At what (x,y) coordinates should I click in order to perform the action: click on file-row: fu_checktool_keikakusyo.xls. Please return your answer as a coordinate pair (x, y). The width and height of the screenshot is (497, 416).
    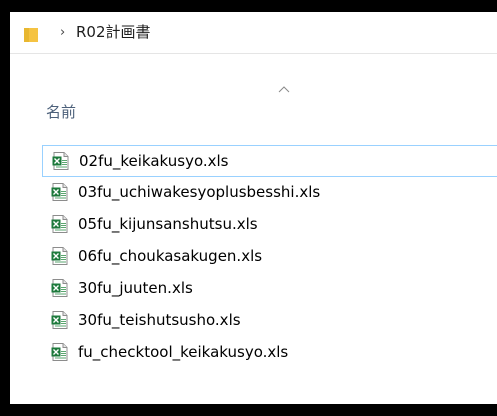
    Looking at the image, I should click on (269, 353).